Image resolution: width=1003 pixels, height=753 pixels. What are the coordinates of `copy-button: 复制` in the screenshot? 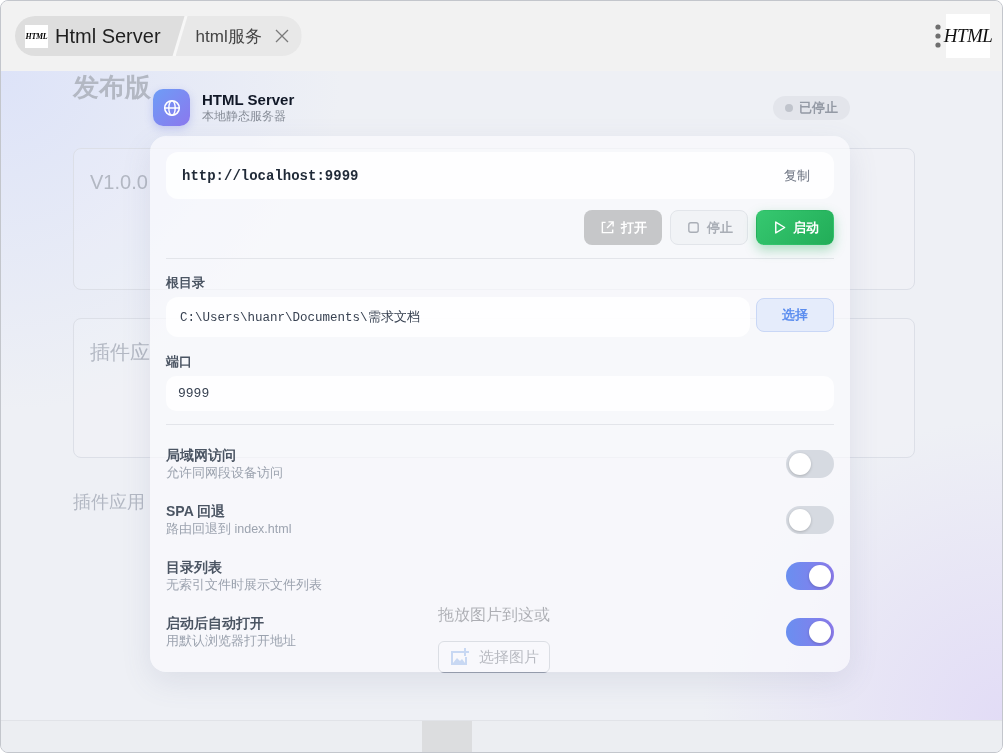 It's located at (797, 175).